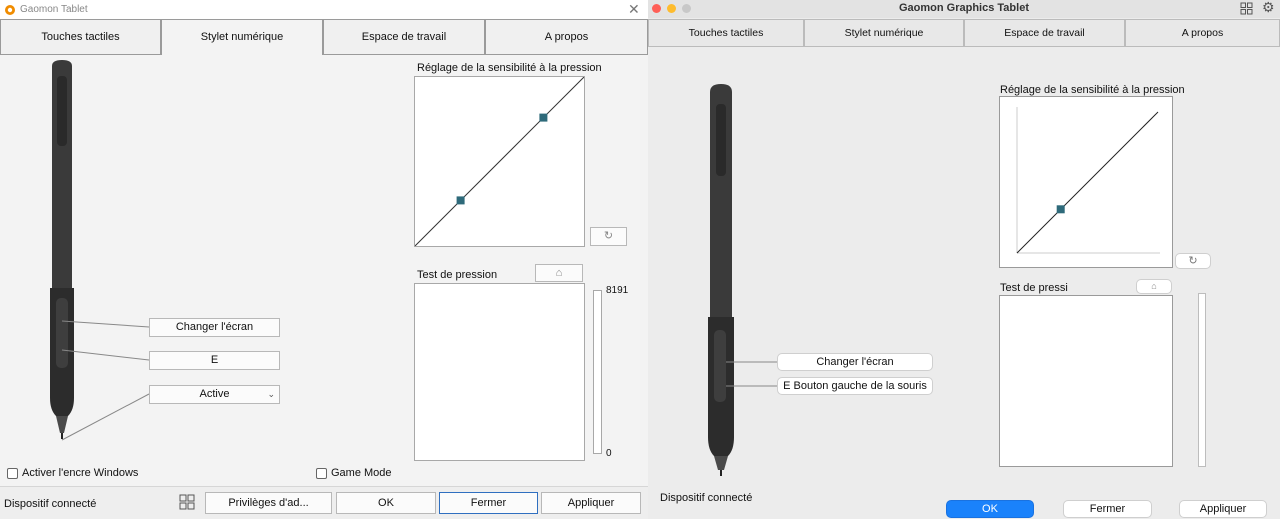  Describe the element at coordinates (617, 290) in the screenshot. I see `pressure-max-label: 8191` at that location.